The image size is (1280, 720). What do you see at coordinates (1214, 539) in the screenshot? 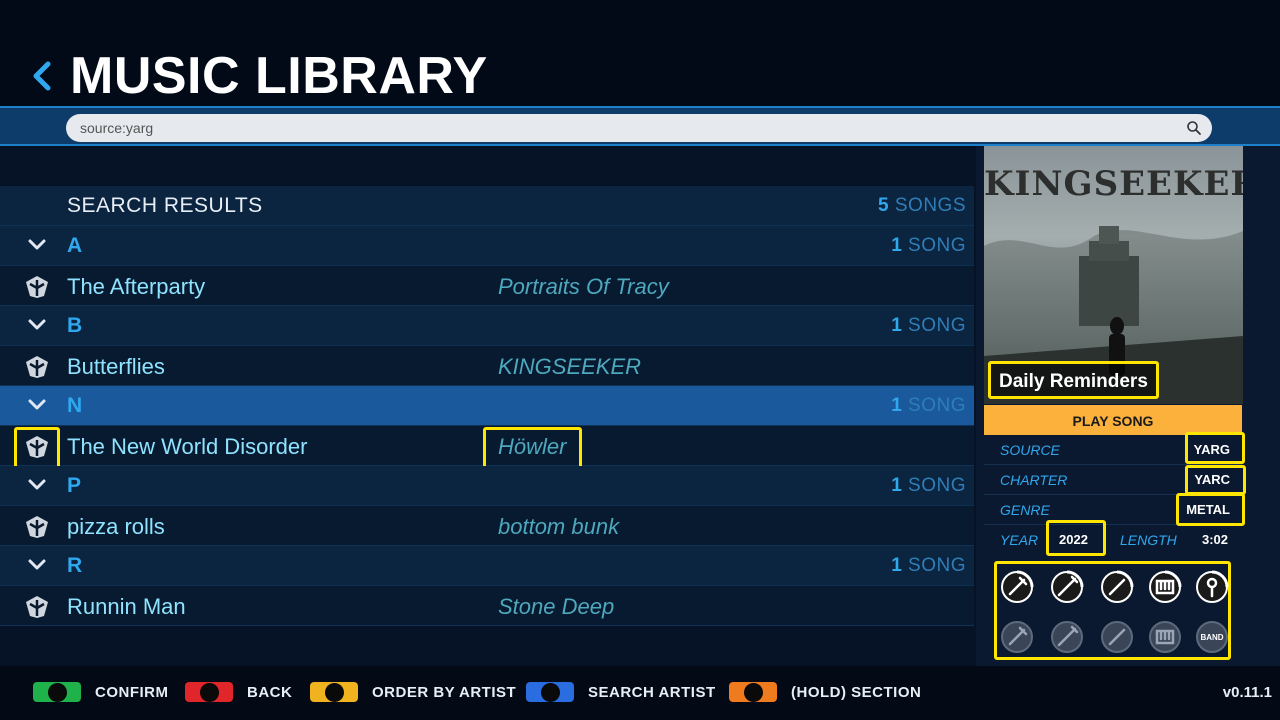
I see `length-value: 3:02` at bounding box center [1214, 539].